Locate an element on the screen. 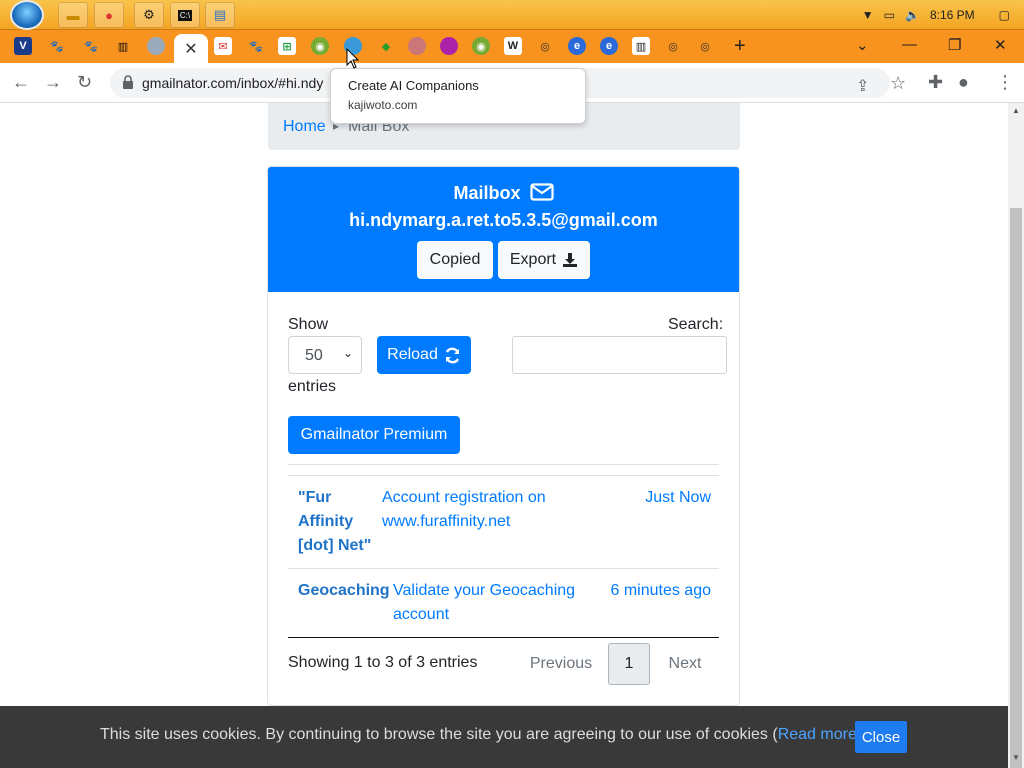 This screenshot has height=768, width=1024. refresh-icon is located at coordinates (452, 355).